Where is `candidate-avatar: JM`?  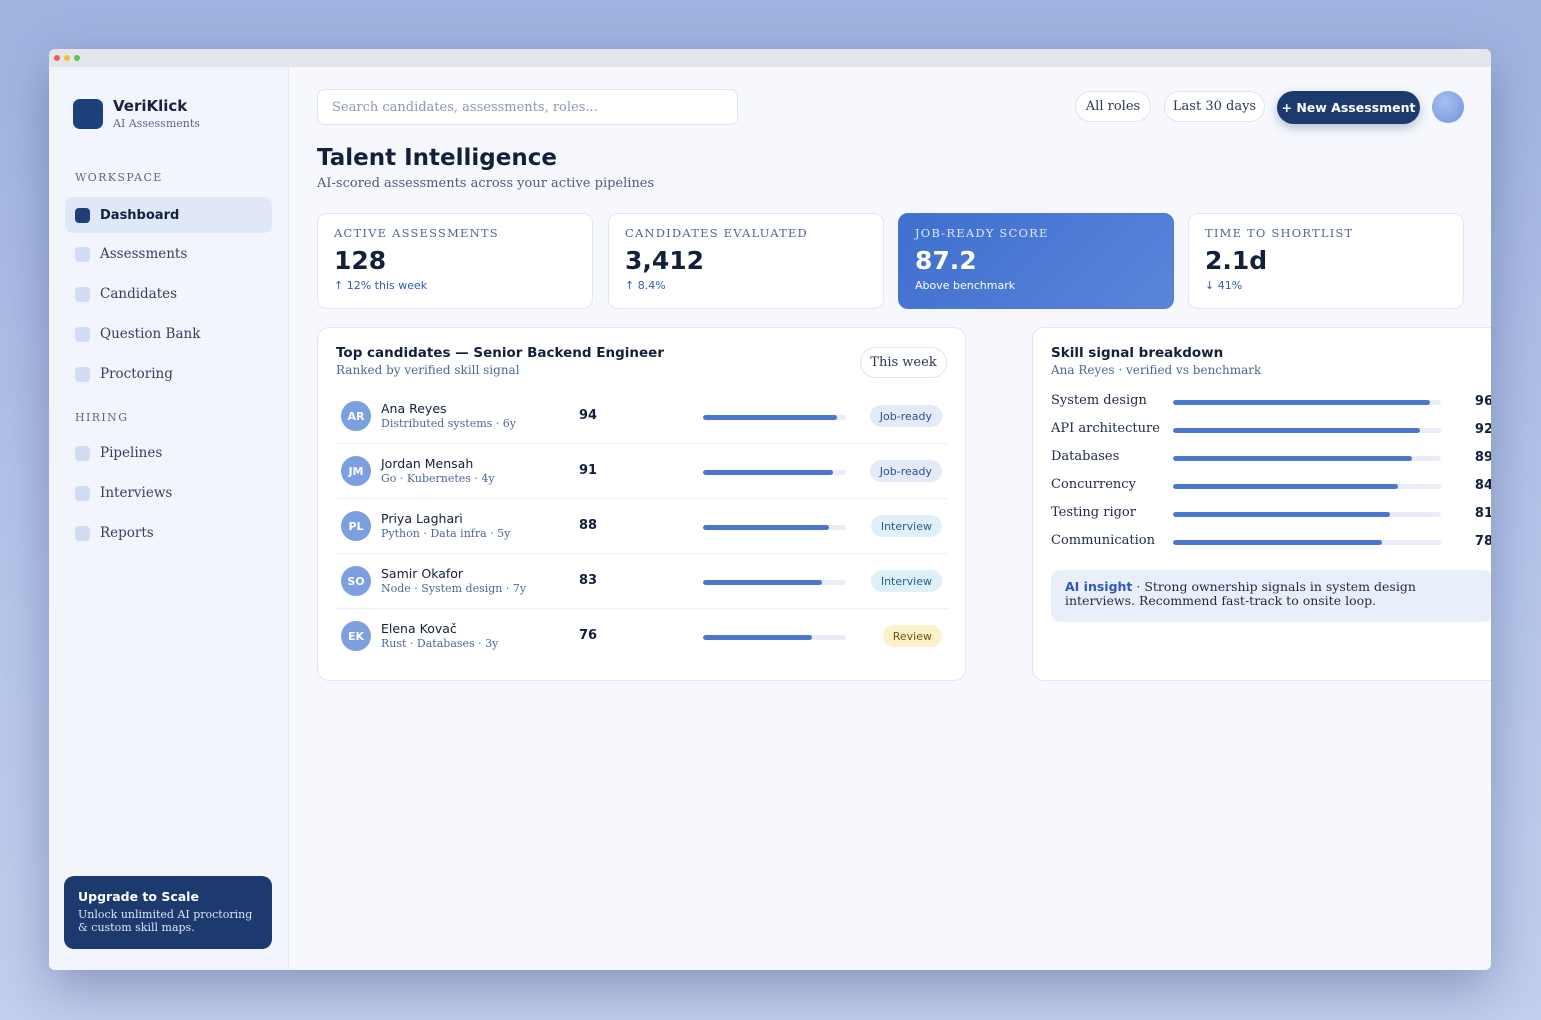 candidate-avatar: JM is located at coordinates (356, 471).